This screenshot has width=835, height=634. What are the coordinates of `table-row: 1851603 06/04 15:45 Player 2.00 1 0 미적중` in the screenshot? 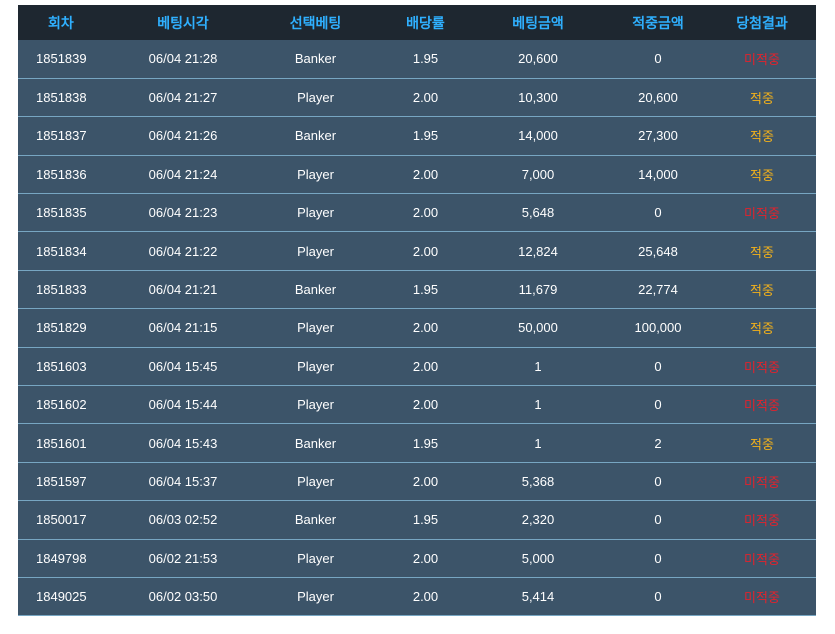 It's located at (417, 366).